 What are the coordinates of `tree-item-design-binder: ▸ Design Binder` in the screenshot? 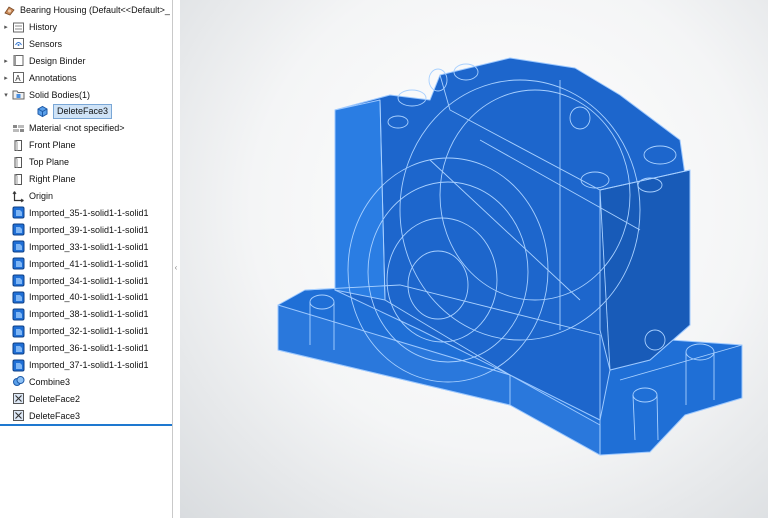 It's located at (86, 61).